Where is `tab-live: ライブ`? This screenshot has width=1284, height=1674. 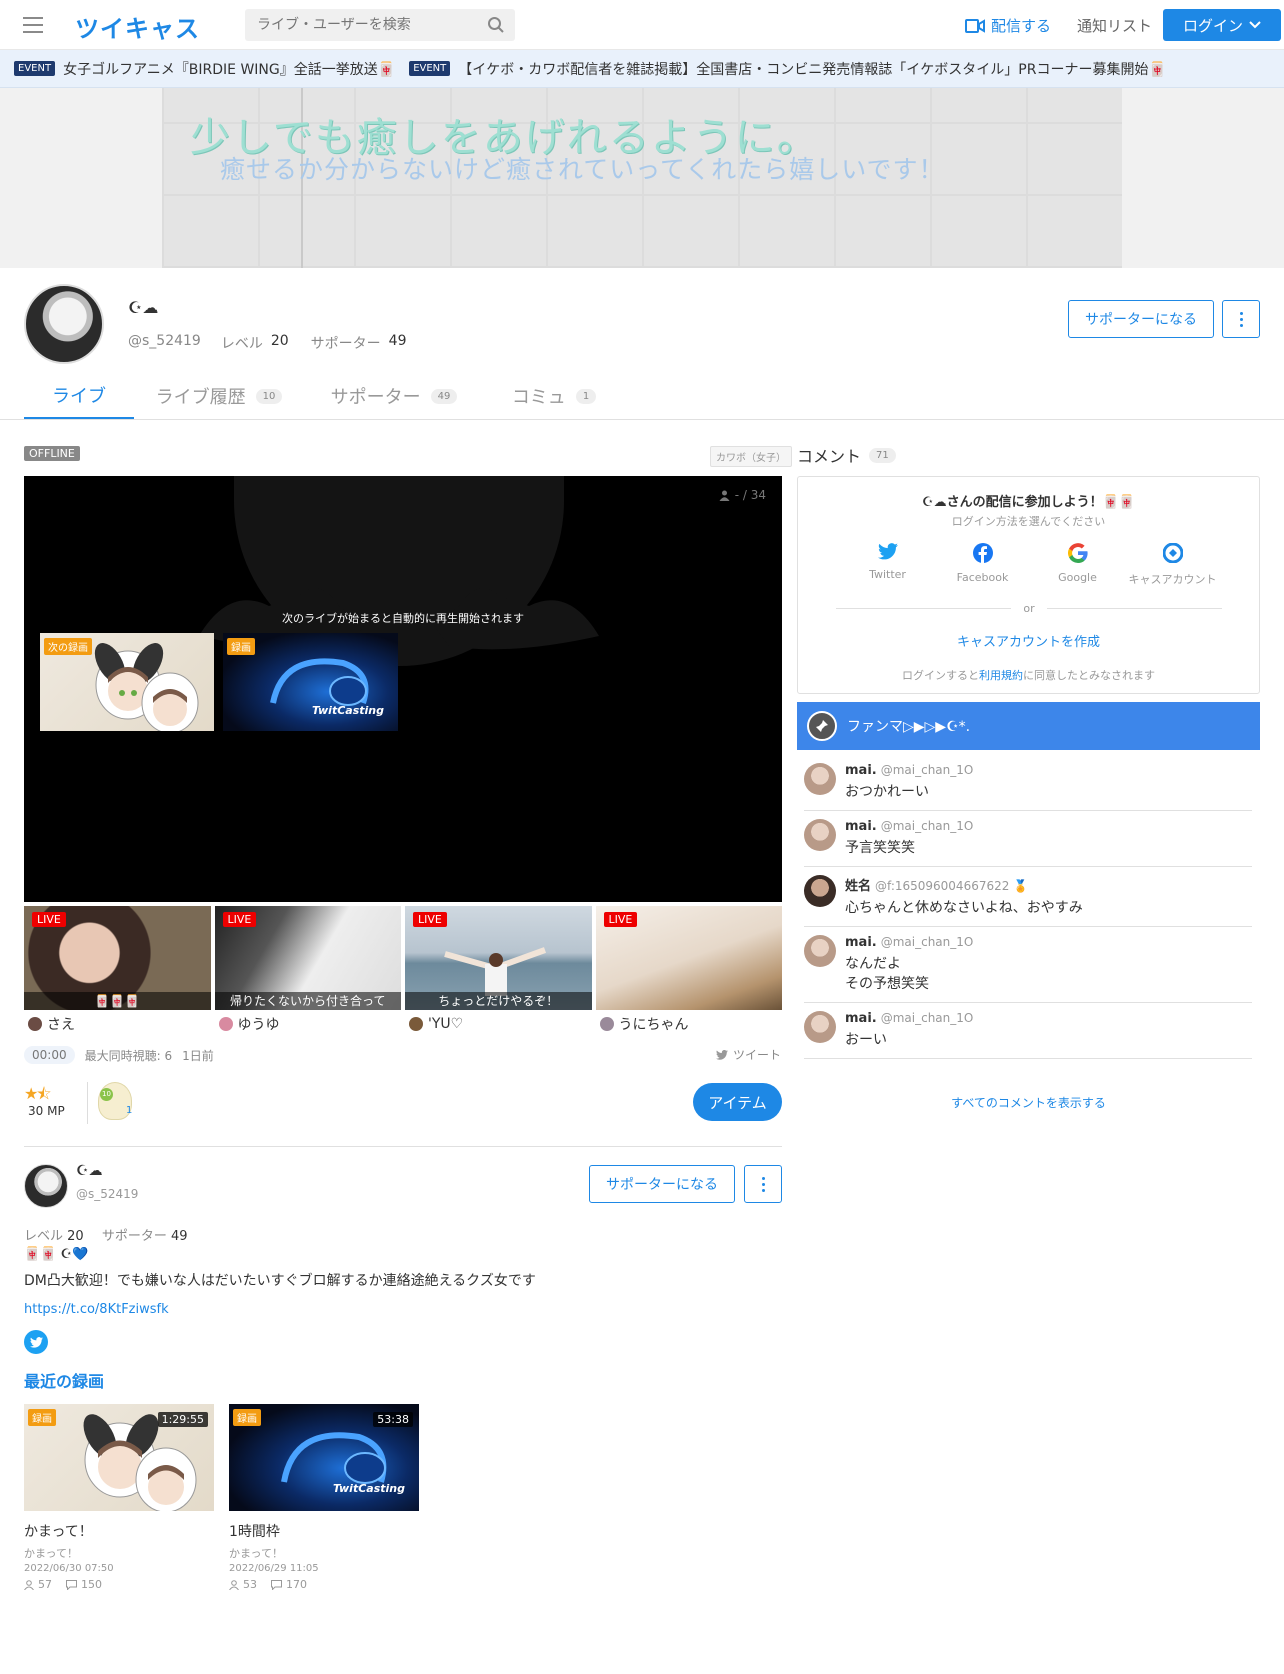
tab-live: ライブ is located at coordinates (79, 396).